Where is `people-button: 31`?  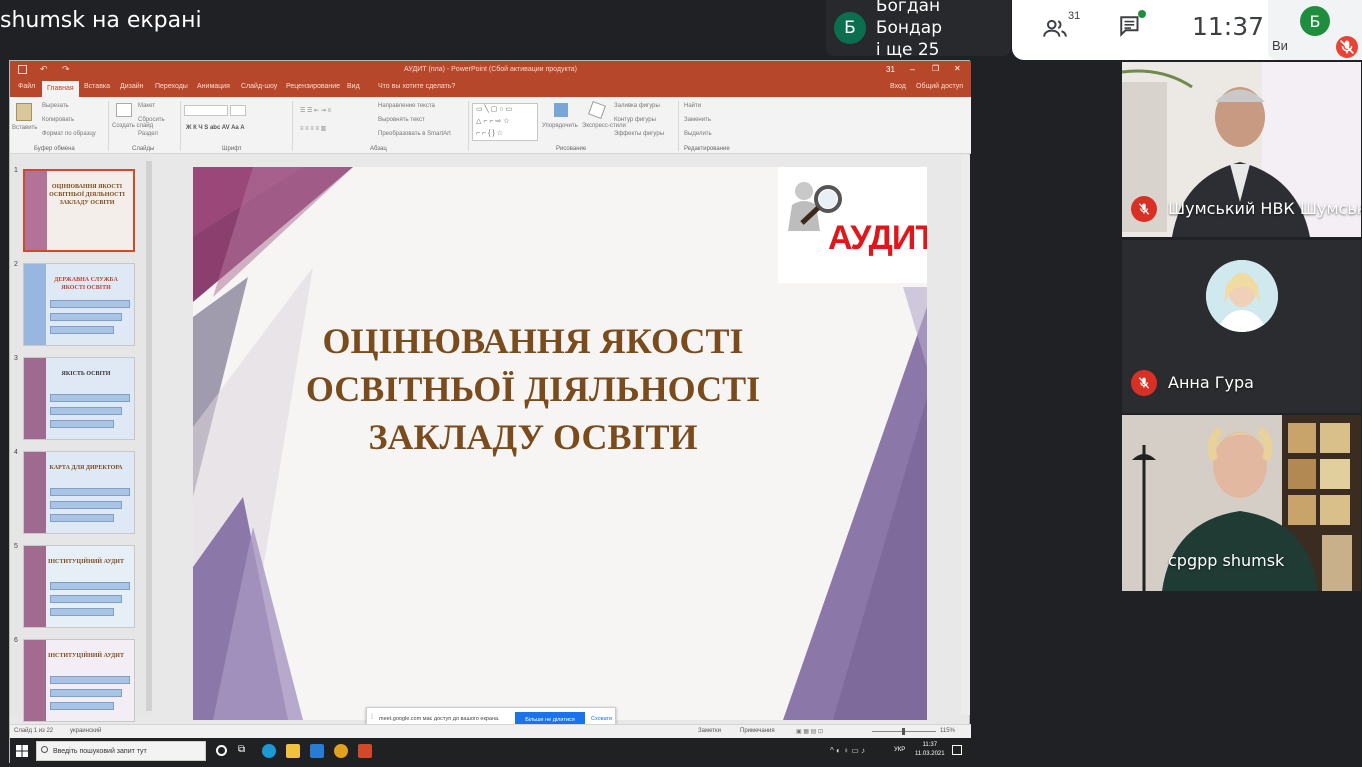 people-button: 31 is located at coordinates (1067, 28).